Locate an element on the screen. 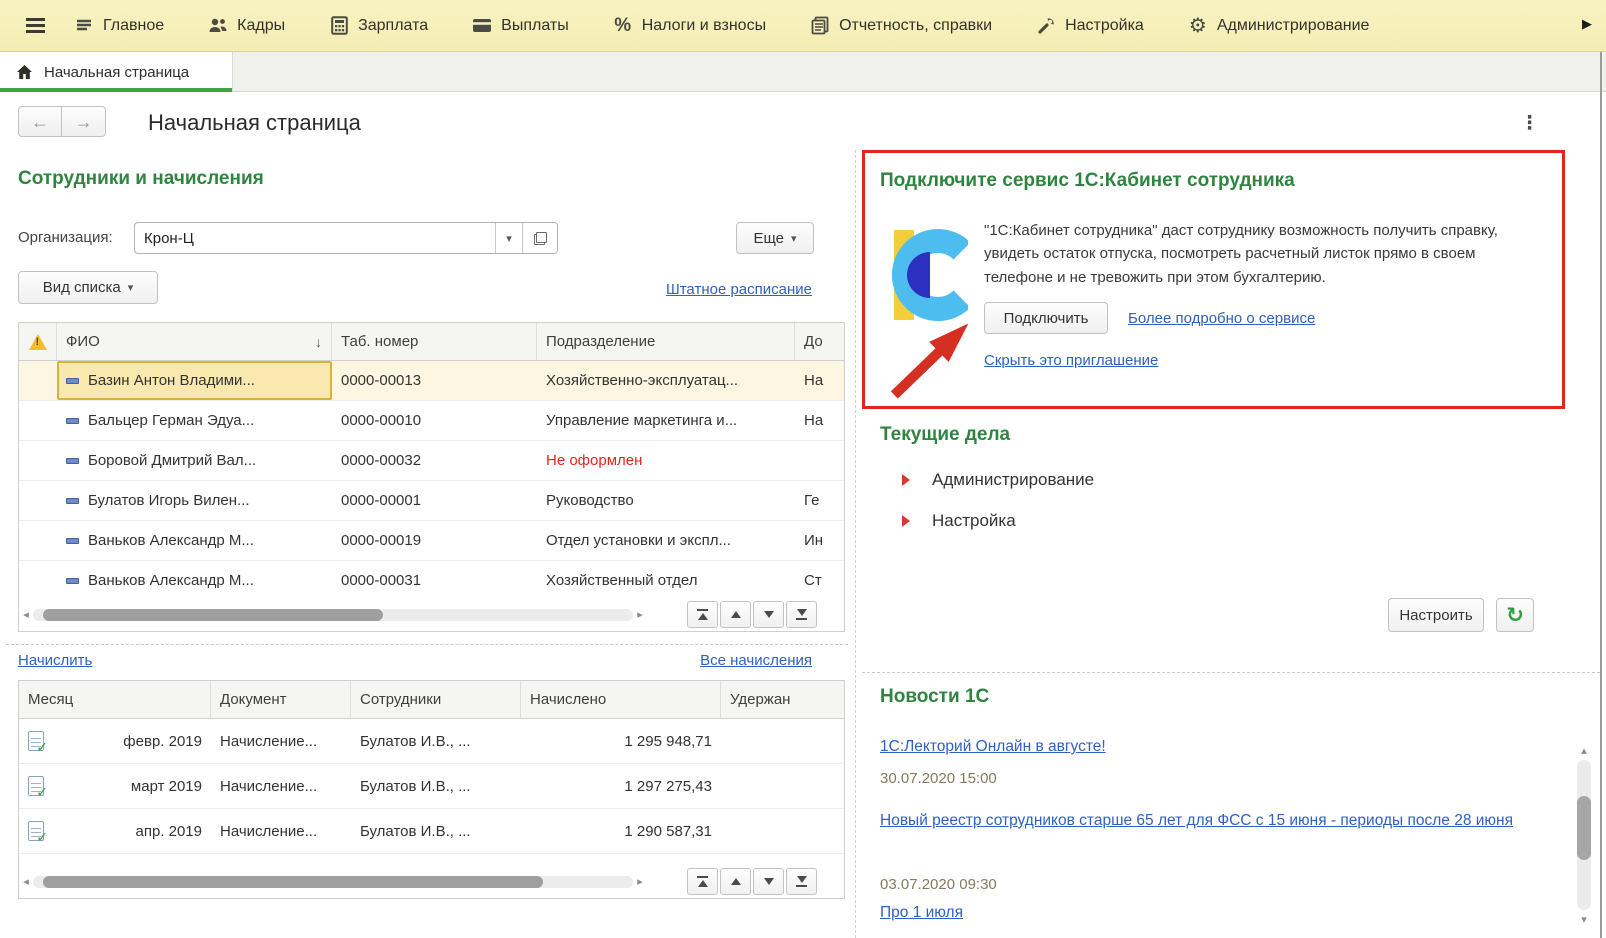 The width and height of the screenshot is (1606, 938). news-link: 1С:Лекторий Онлайн в августе! is located at coordinates (1200, 747).